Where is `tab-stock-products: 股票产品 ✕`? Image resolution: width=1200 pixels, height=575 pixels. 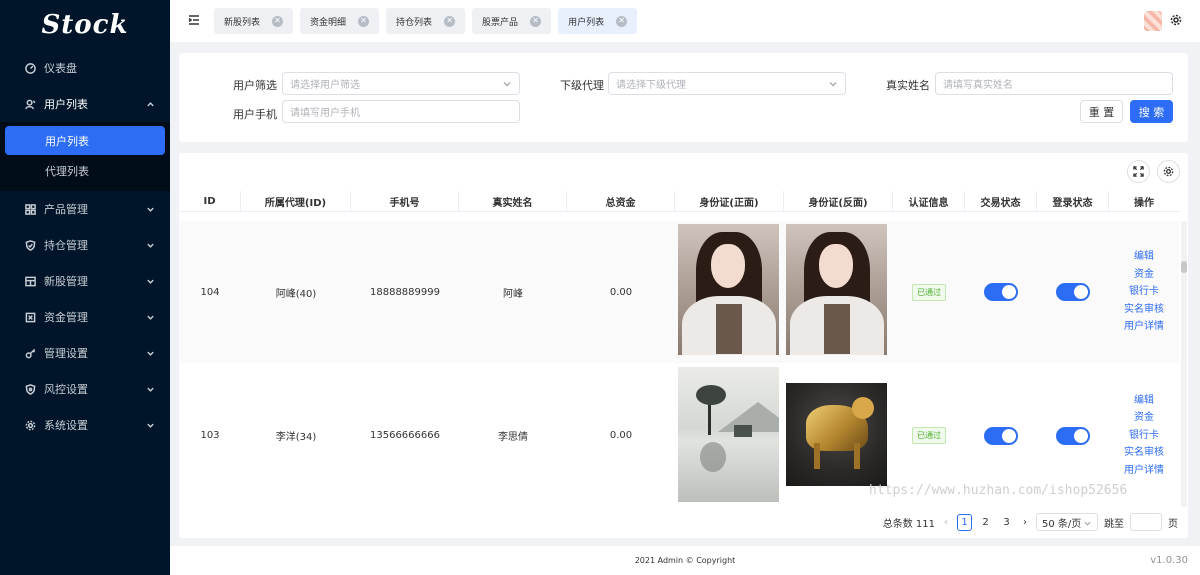
tab-stock-products: 股票产品 ✕ is located at coordinates (512, 21).